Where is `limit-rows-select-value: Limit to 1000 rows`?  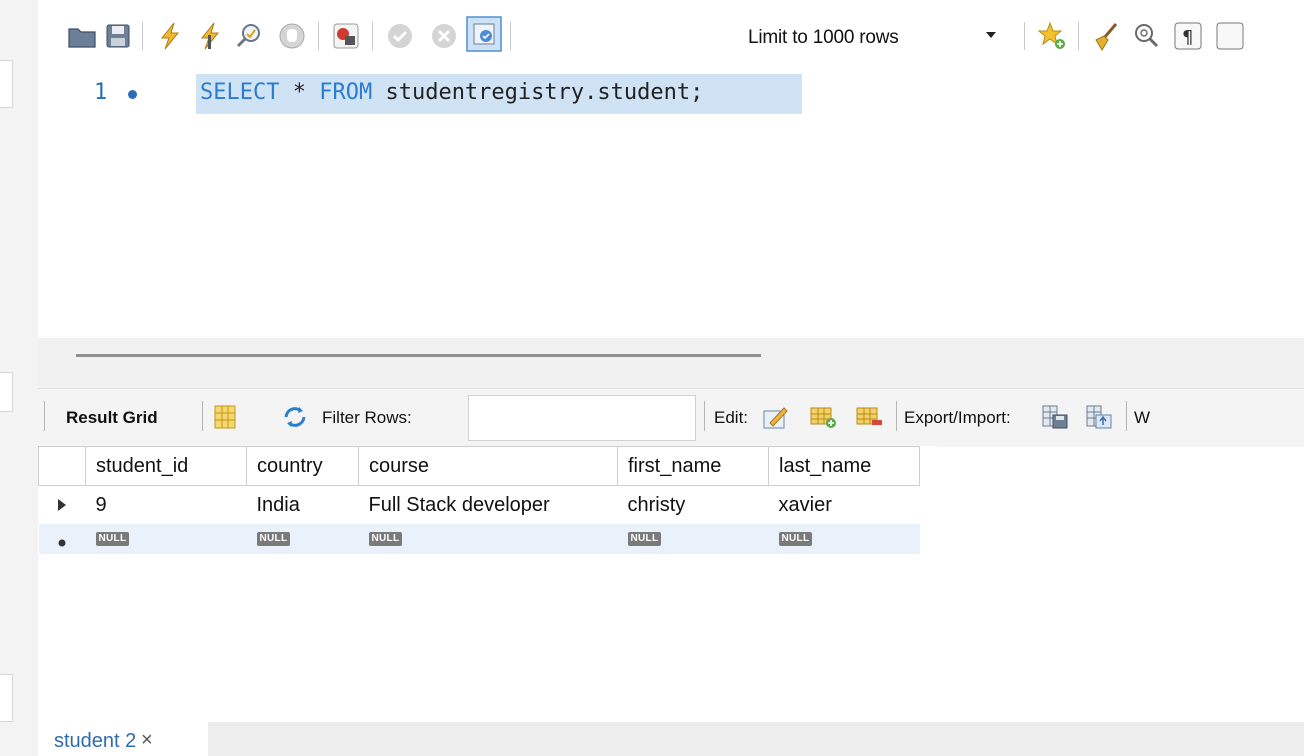 limit-rows-select-value: Limit to 1000 rows is located at coordinates (823, 37).